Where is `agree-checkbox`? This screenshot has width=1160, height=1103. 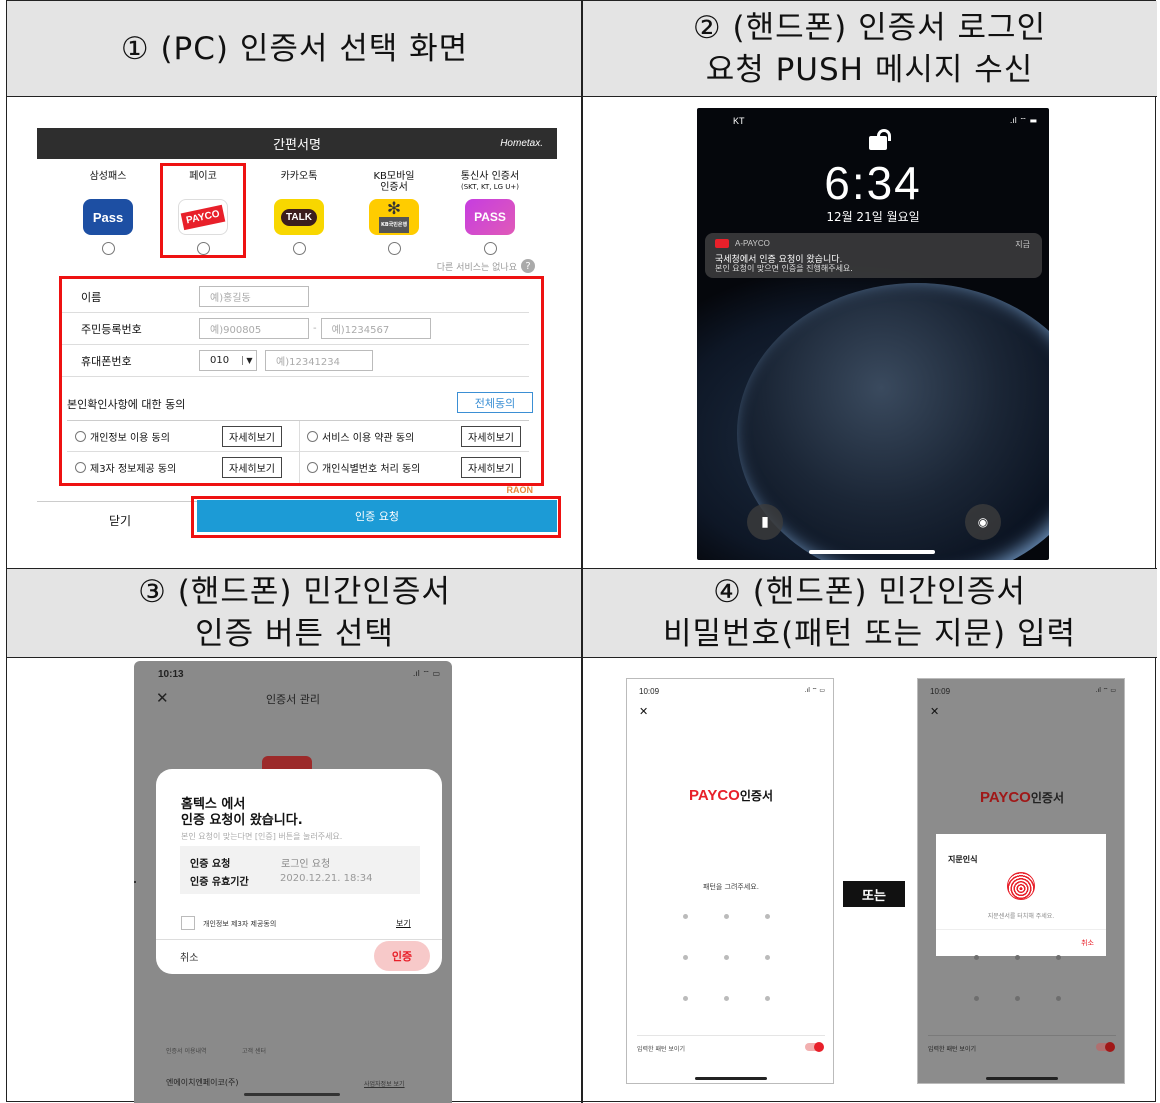 agree-checkbox is located at coordinates (188, 923).